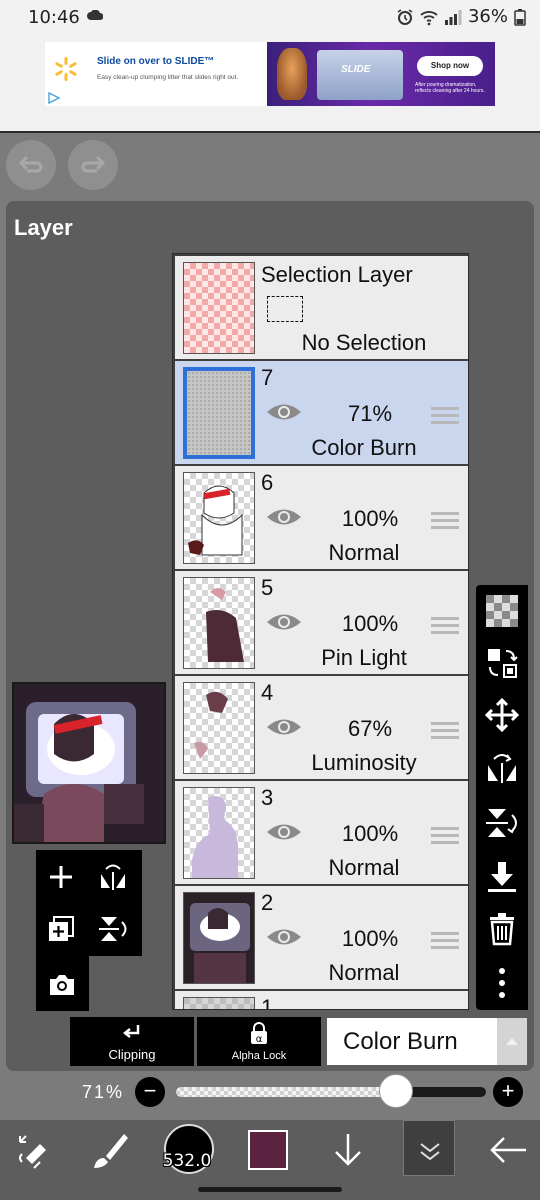  Describe the element at coordinates (103, 1092) in the screenshot. I see `opacity-value-label: 71%` at that location.